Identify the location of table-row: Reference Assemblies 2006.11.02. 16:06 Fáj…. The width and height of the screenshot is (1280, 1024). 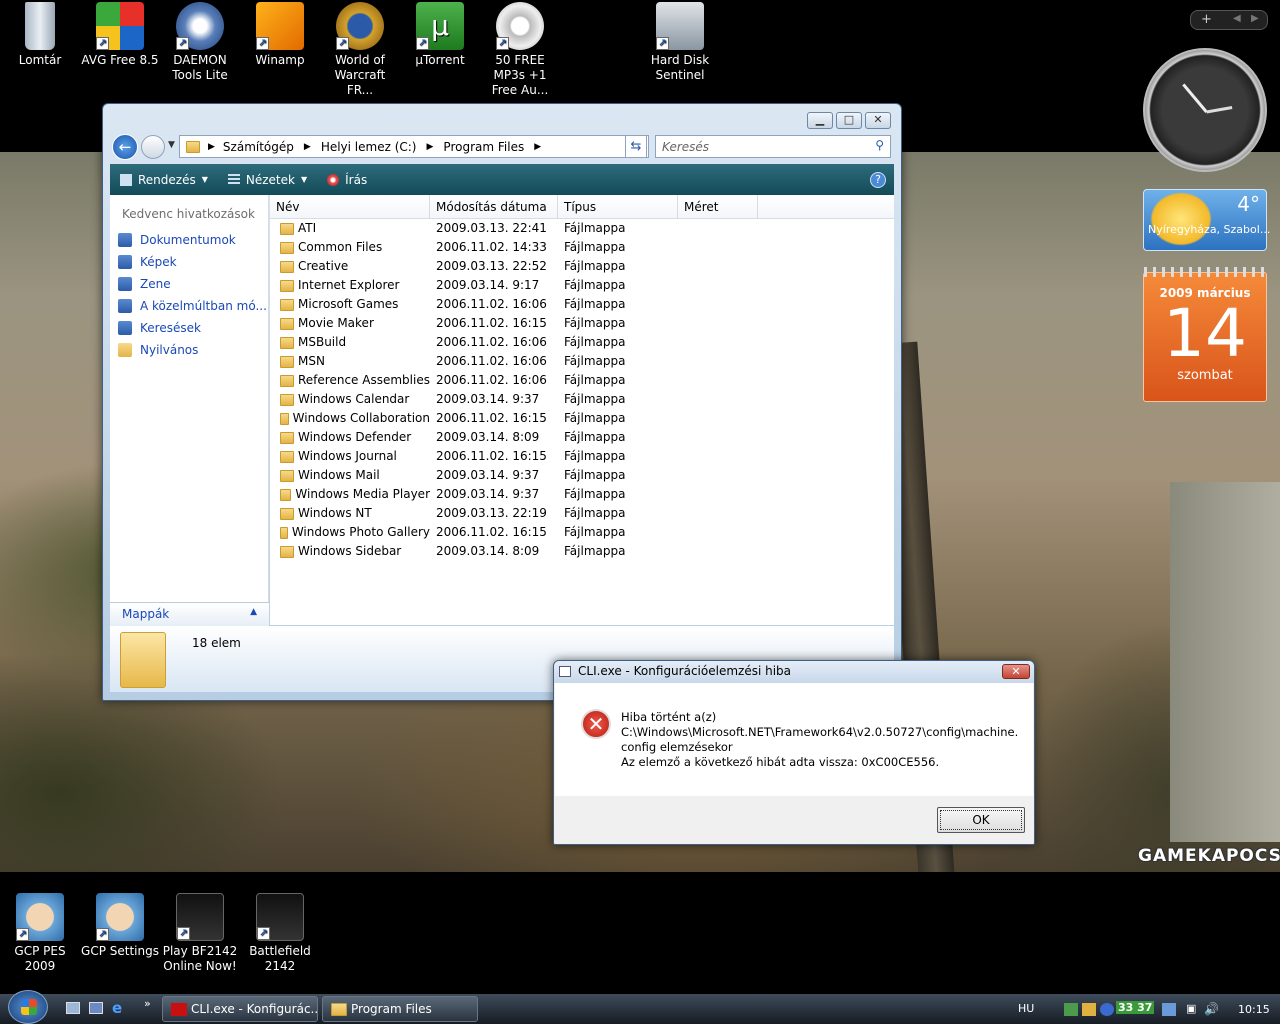
(582, 380).